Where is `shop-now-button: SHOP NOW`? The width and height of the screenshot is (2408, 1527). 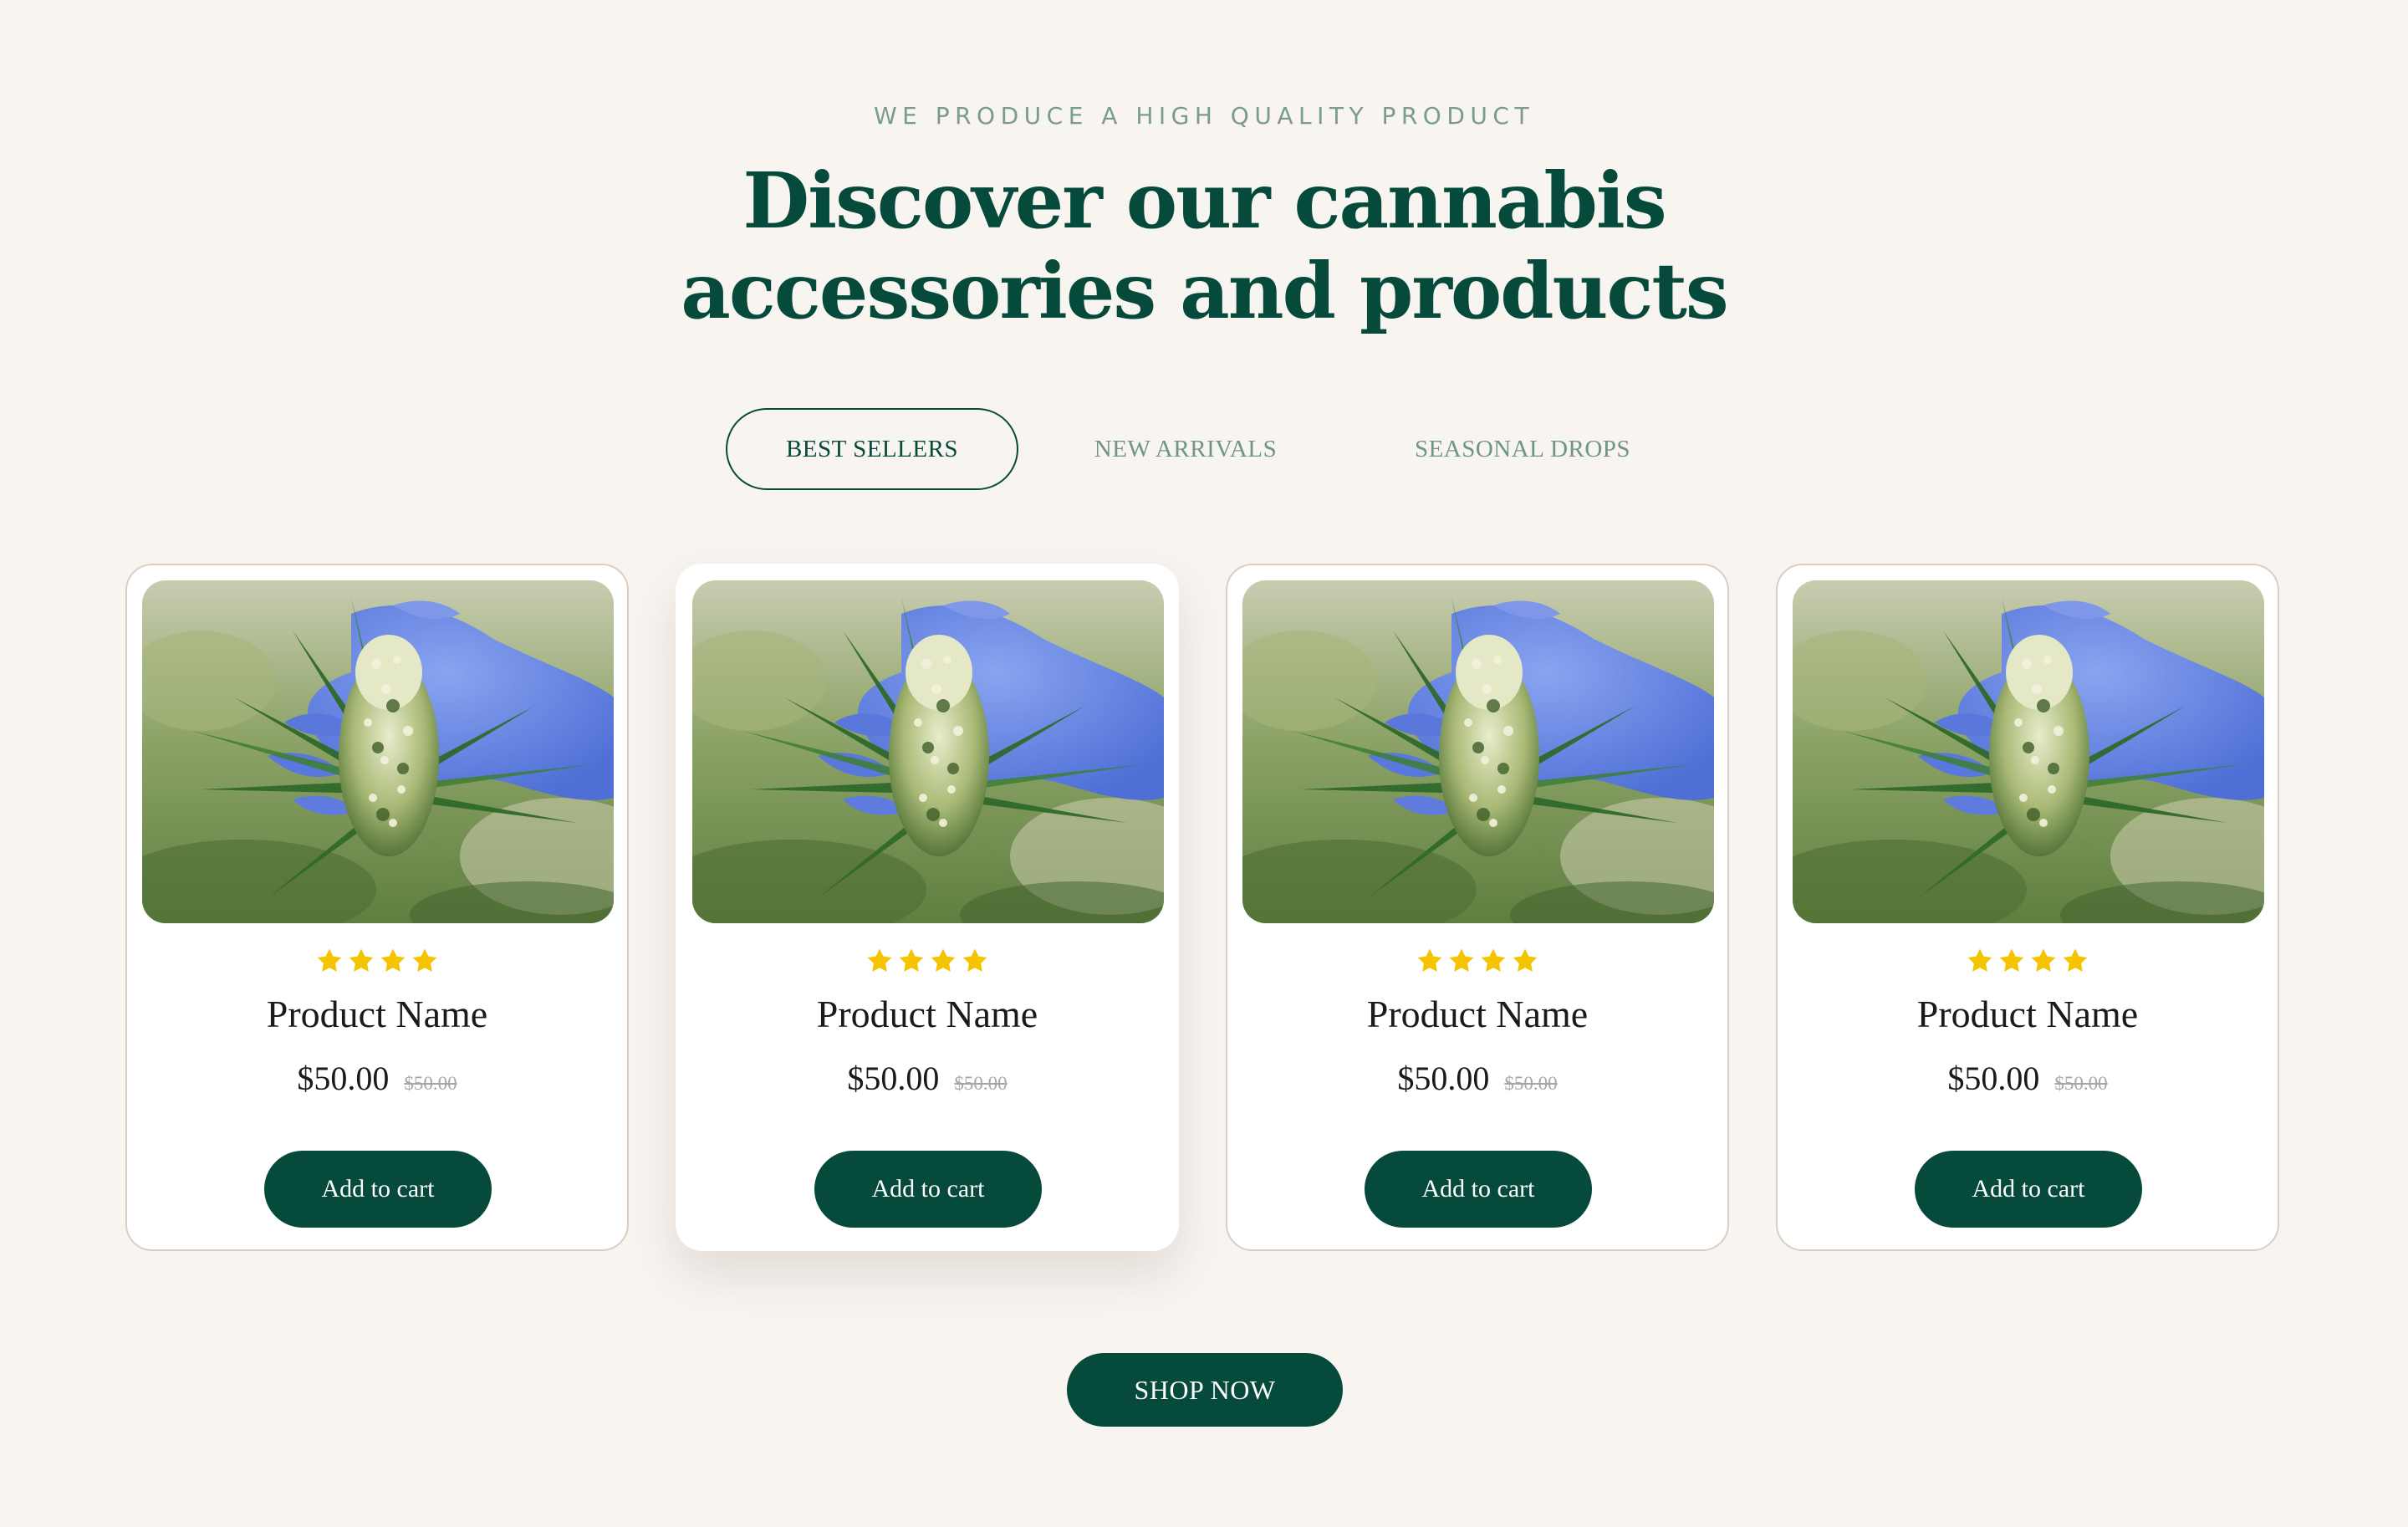 shop-now-button: SHOP NOW is located at coordinates (1205, 1390).